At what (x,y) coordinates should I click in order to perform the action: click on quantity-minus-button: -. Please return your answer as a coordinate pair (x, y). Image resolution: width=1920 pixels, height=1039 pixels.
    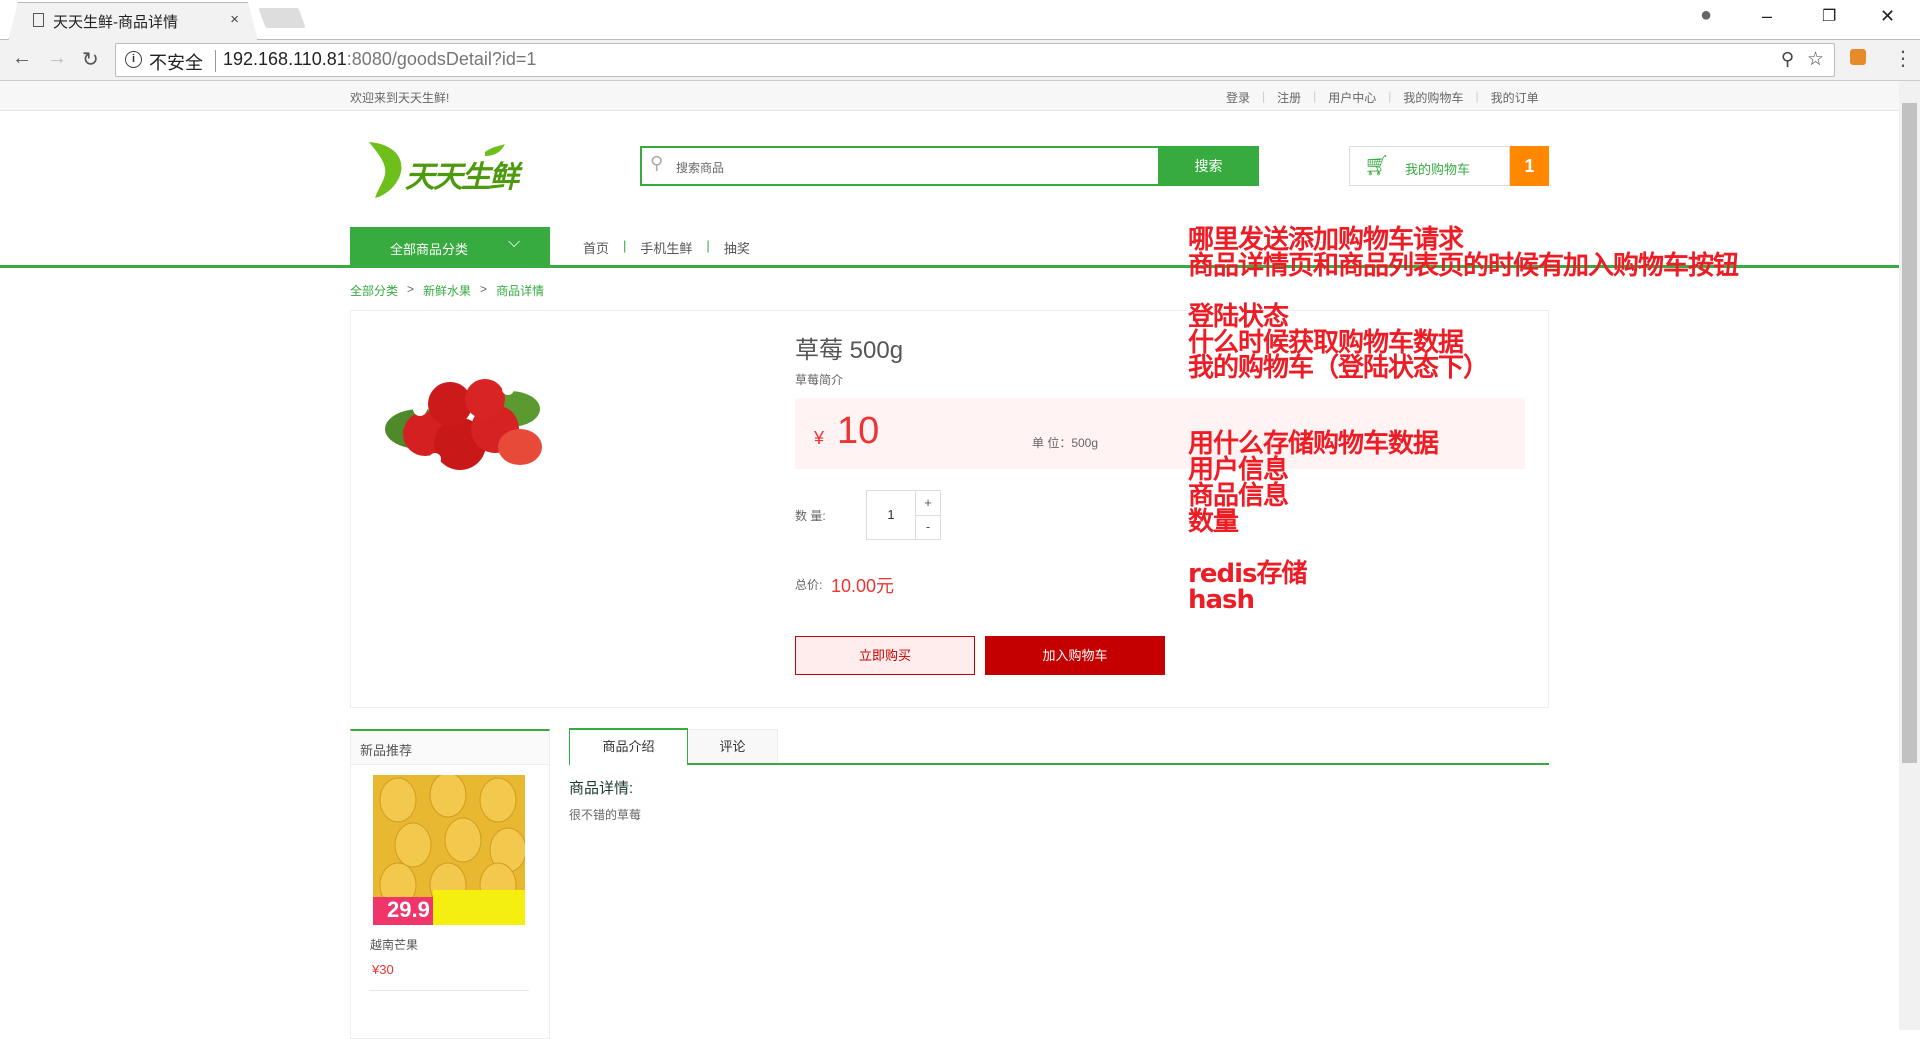
    Looking at the image, I should click on (928, 527).